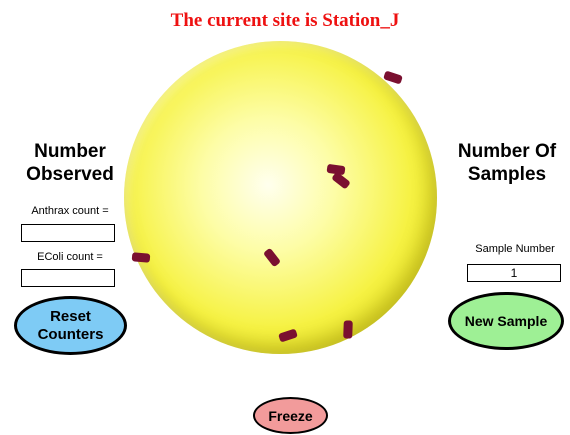 The width and height of the screenshot is (570, 435). Describe the element at coordinates (68, 233) in the screenshot. I see `anthrax-count-field` at that location.